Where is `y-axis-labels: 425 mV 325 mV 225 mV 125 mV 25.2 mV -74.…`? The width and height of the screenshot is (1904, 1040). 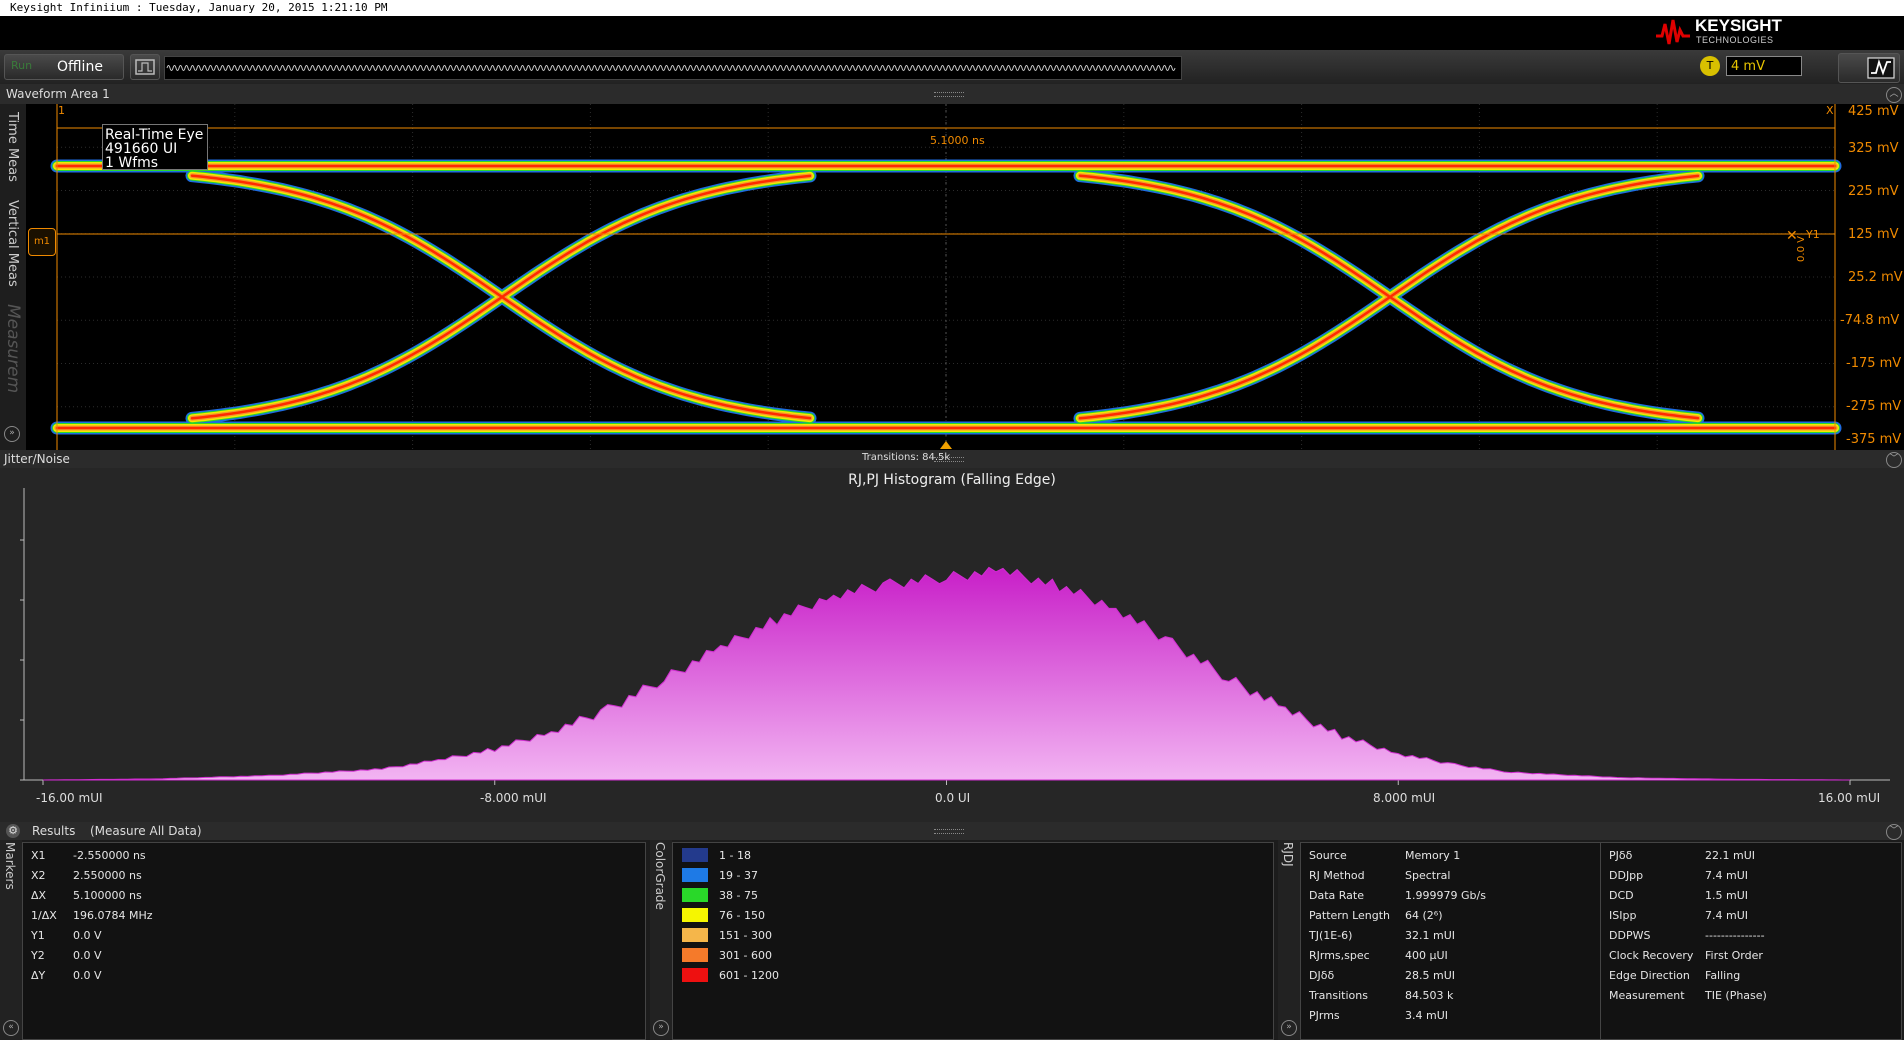
y-axis-labels: 425 mV 325 mV 225 mV 125 mV 25.2 mV -74.… is located at coordinates (1870, 277).